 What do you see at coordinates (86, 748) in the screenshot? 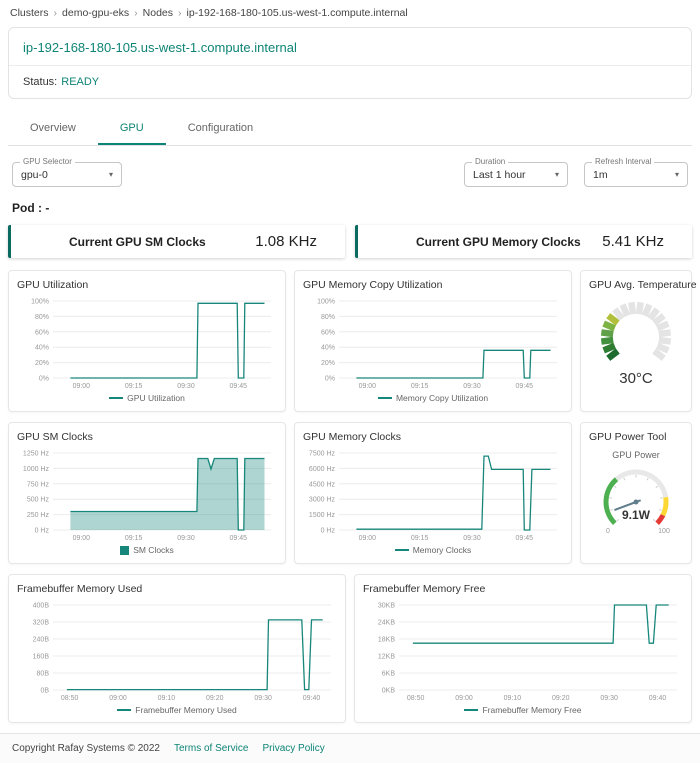
I see `copyright-text: Copyright Rafay Systems © 2022` at bounding box center [86, 748].